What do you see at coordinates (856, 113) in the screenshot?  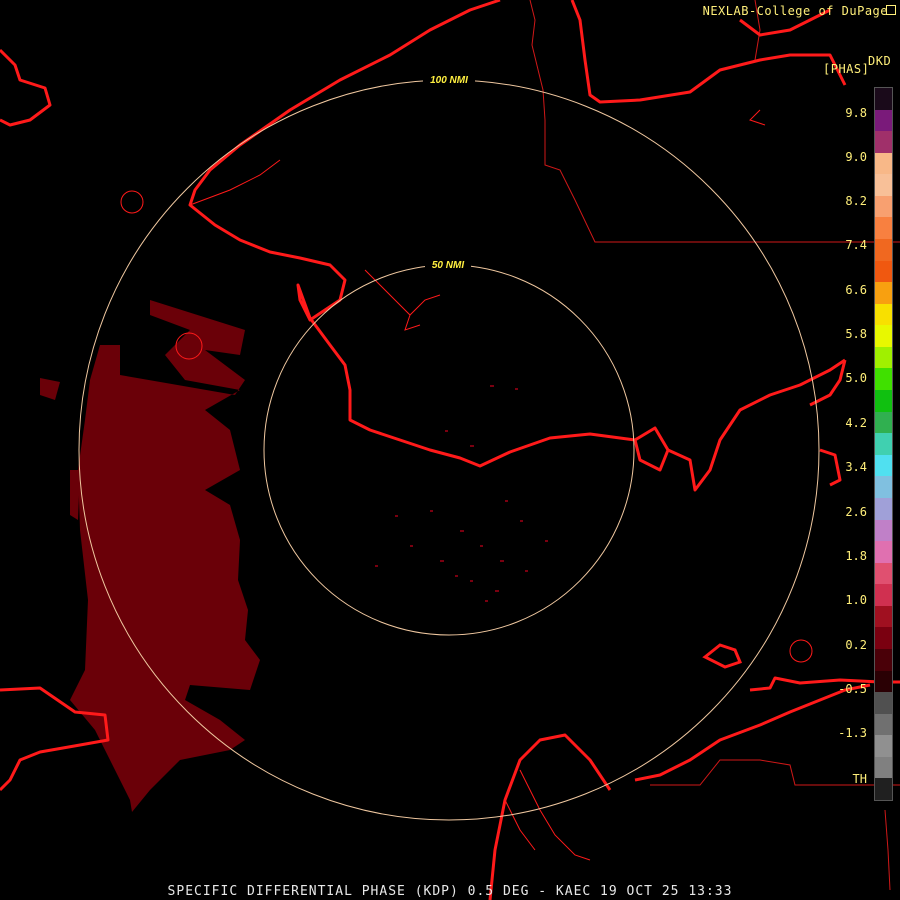 I see `color-scale-tick-label: 9.8` at bounding box center [856, 113].